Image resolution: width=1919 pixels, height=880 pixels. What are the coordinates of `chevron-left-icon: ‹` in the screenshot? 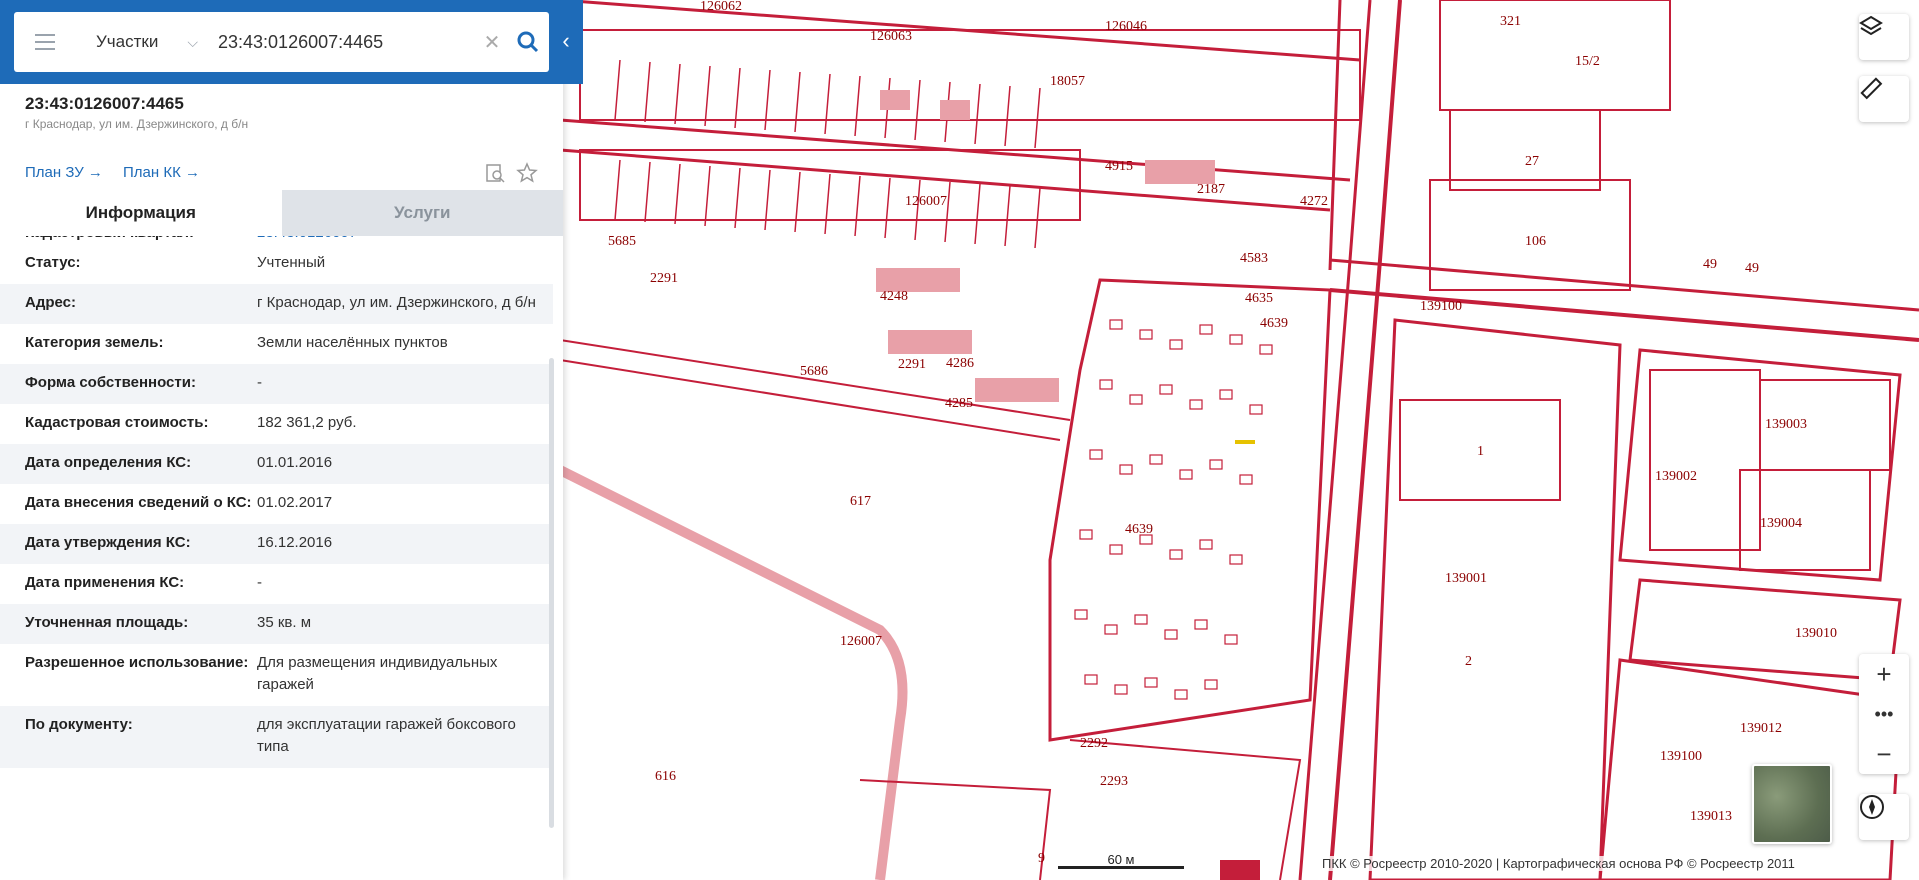 It's located at (566, 40).